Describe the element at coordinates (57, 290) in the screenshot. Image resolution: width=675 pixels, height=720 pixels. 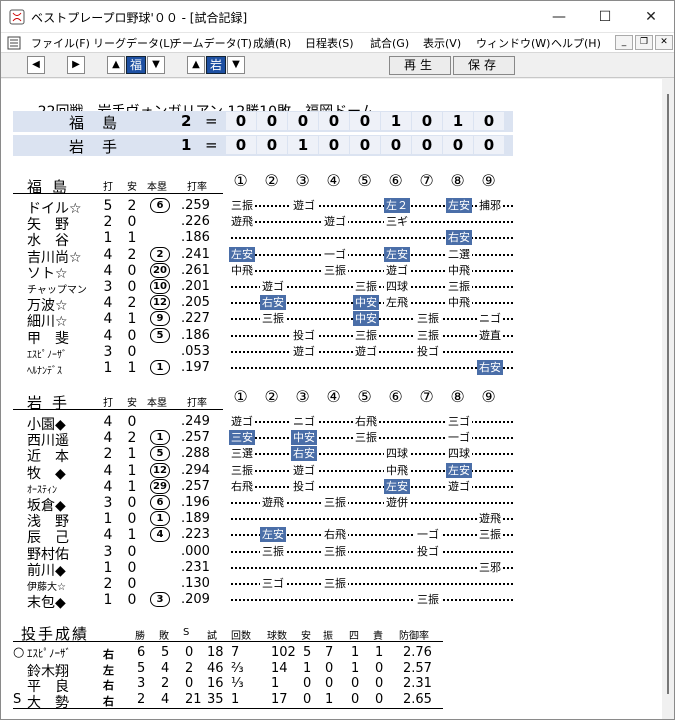
I see `batter-name: チャップマン` at that location.